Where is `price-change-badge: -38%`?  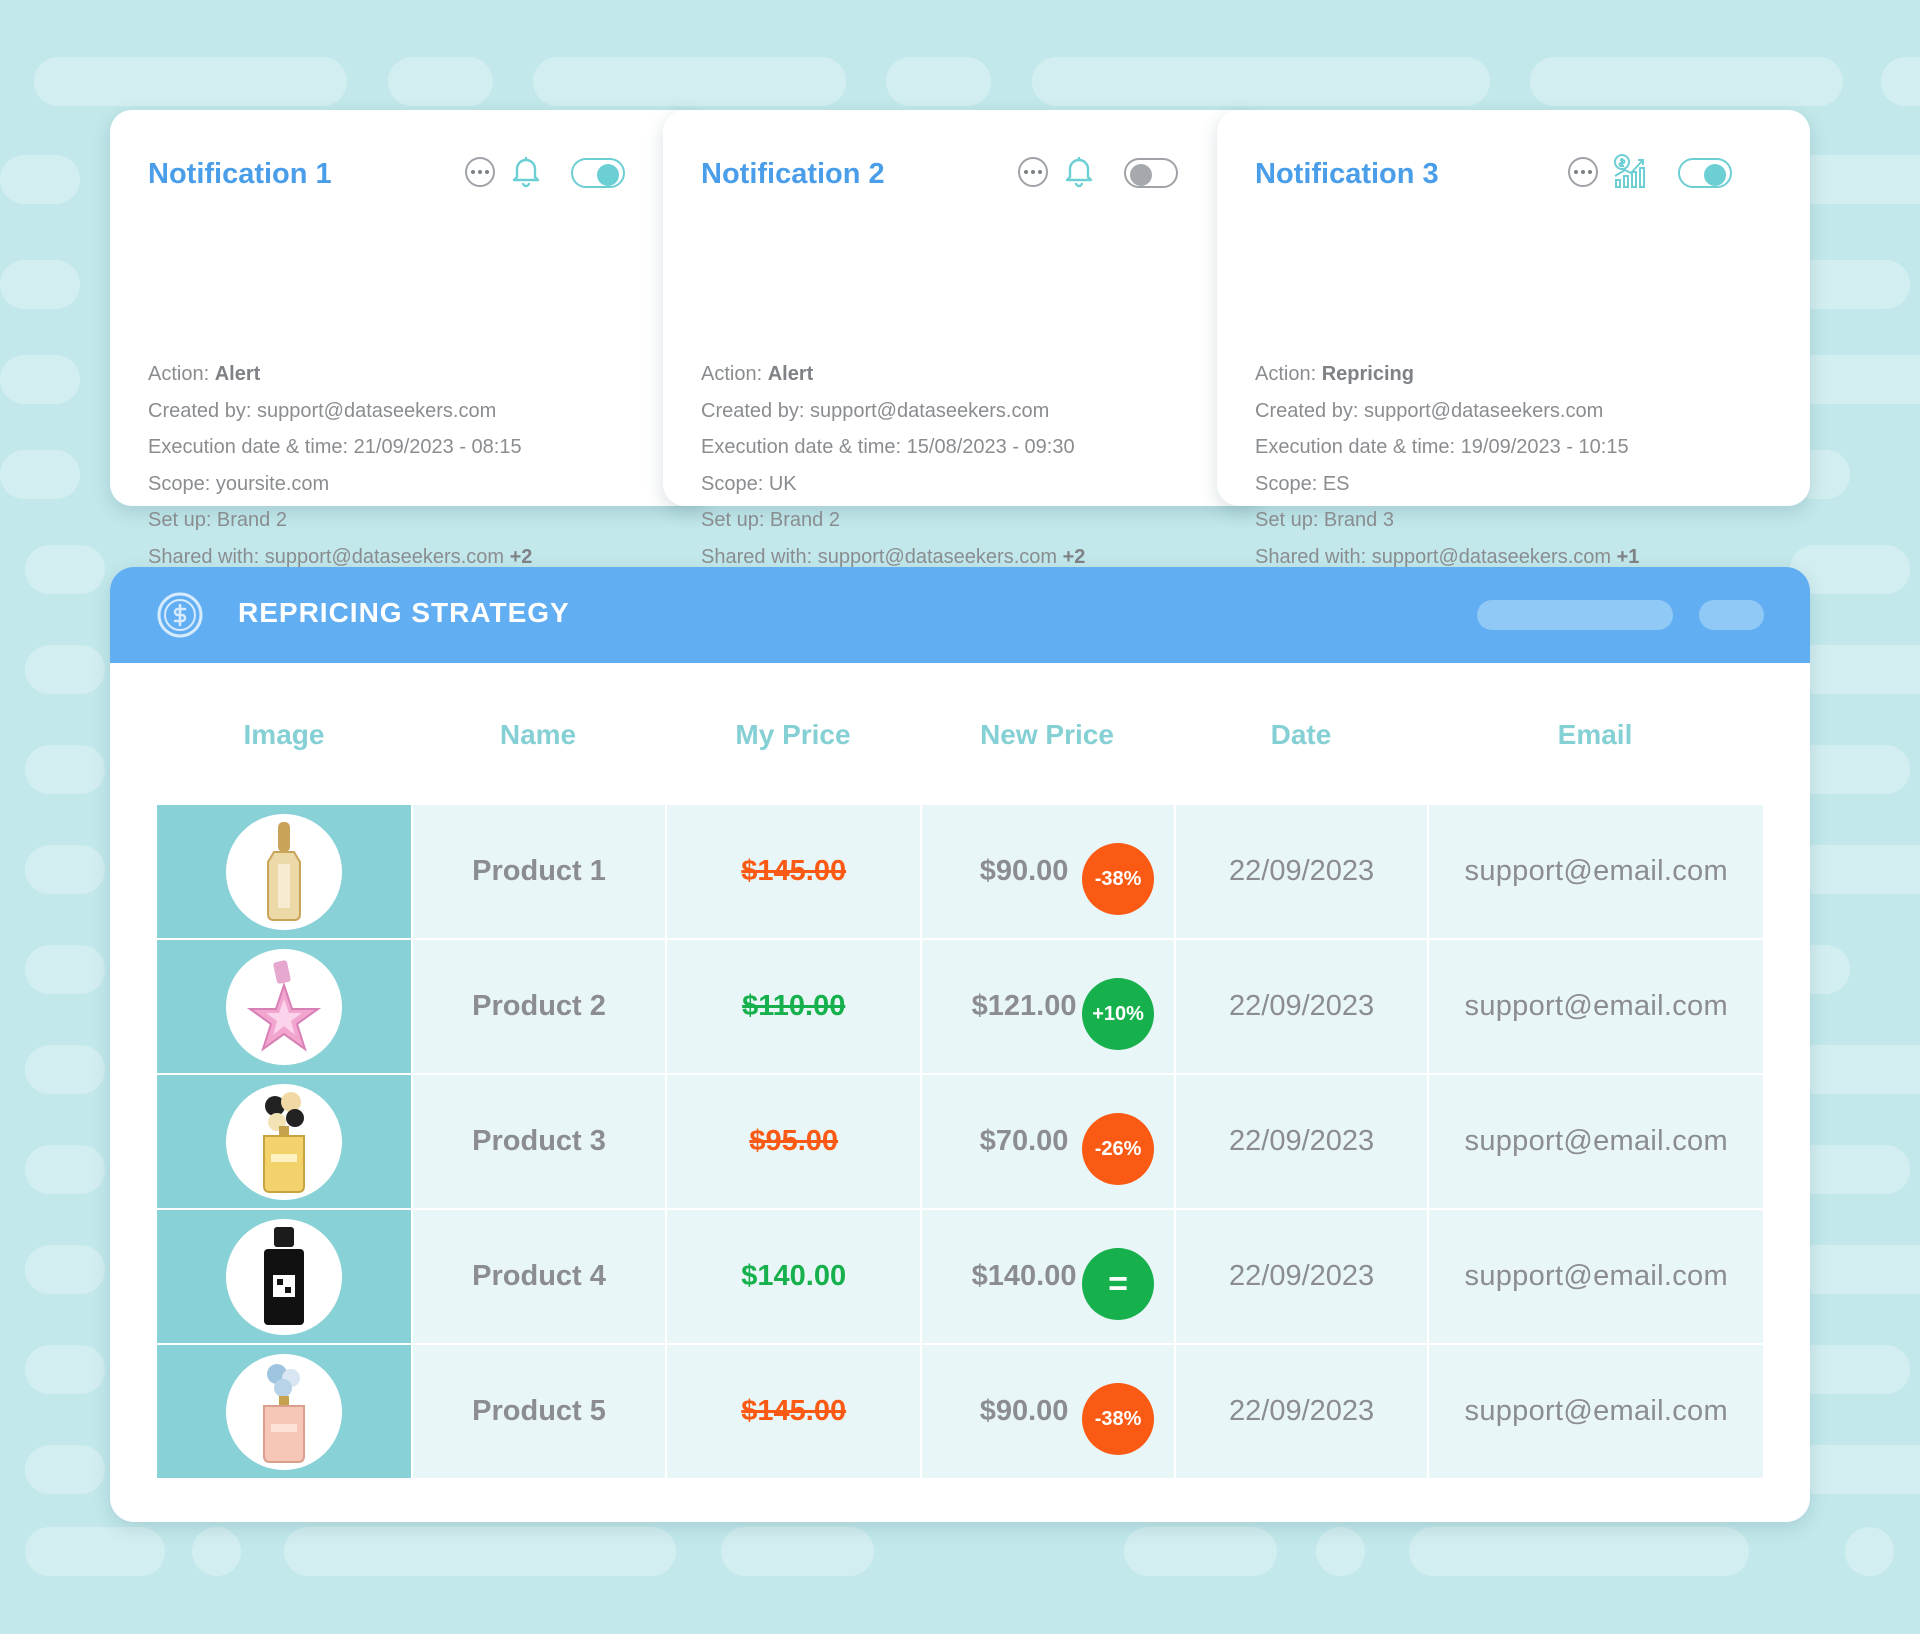 price-change-badge: -38% is located at coordinates (1118, 1419).